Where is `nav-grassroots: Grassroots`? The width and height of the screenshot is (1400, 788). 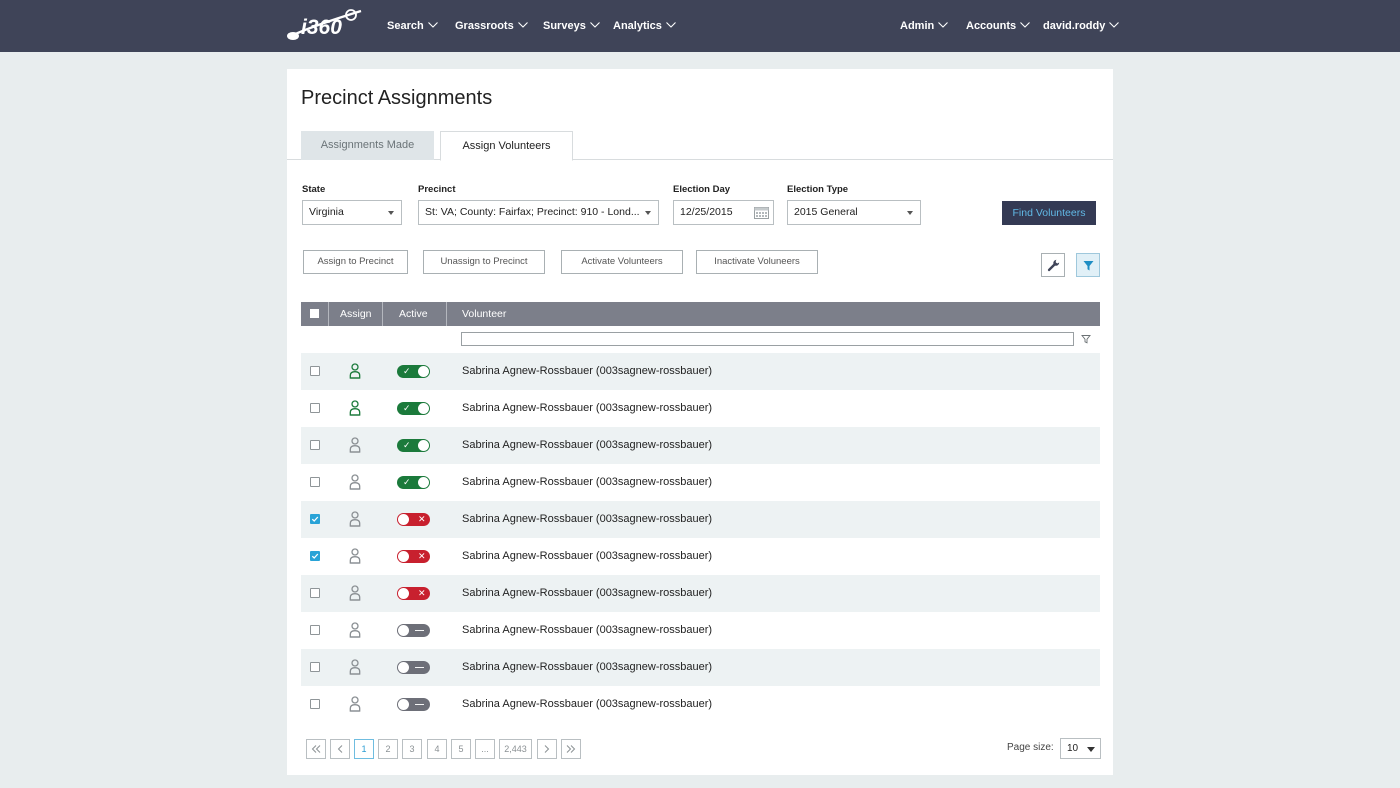
nav-grassroots: Grassroots is located at coordinates (491, 26).